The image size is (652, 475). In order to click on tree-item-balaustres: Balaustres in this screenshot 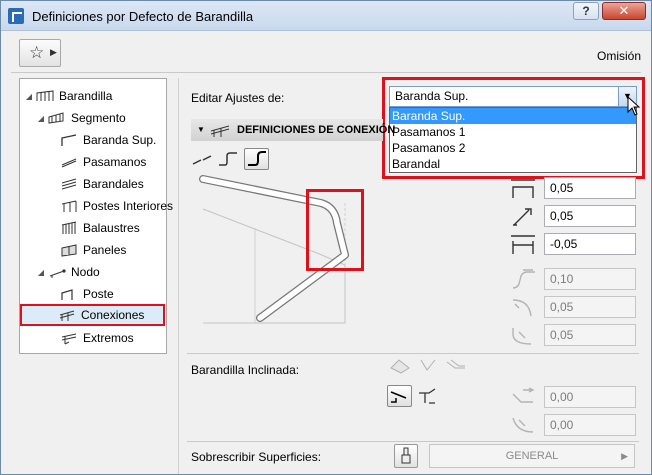, I will do `click(100, 228)`.